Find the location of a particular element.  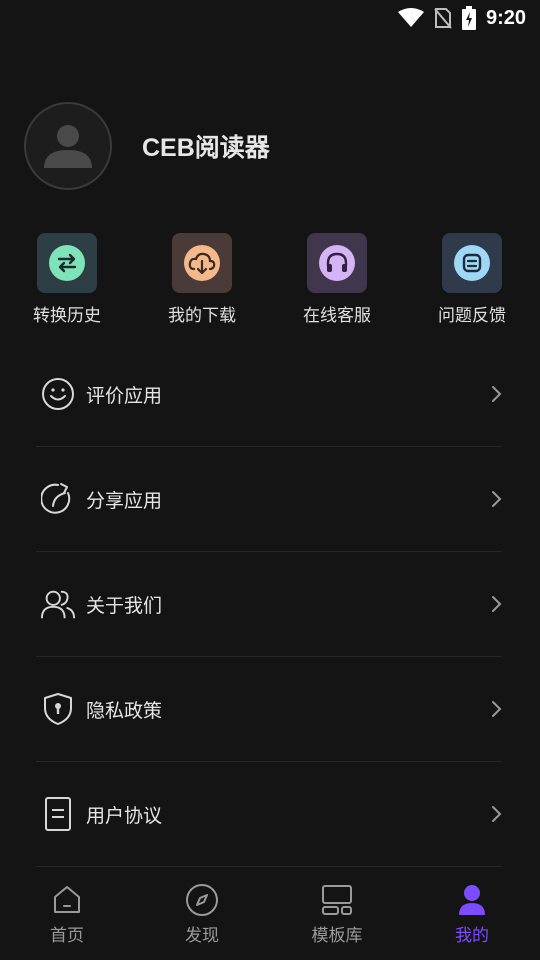

smile-icon is located at coordinates (58, 394).